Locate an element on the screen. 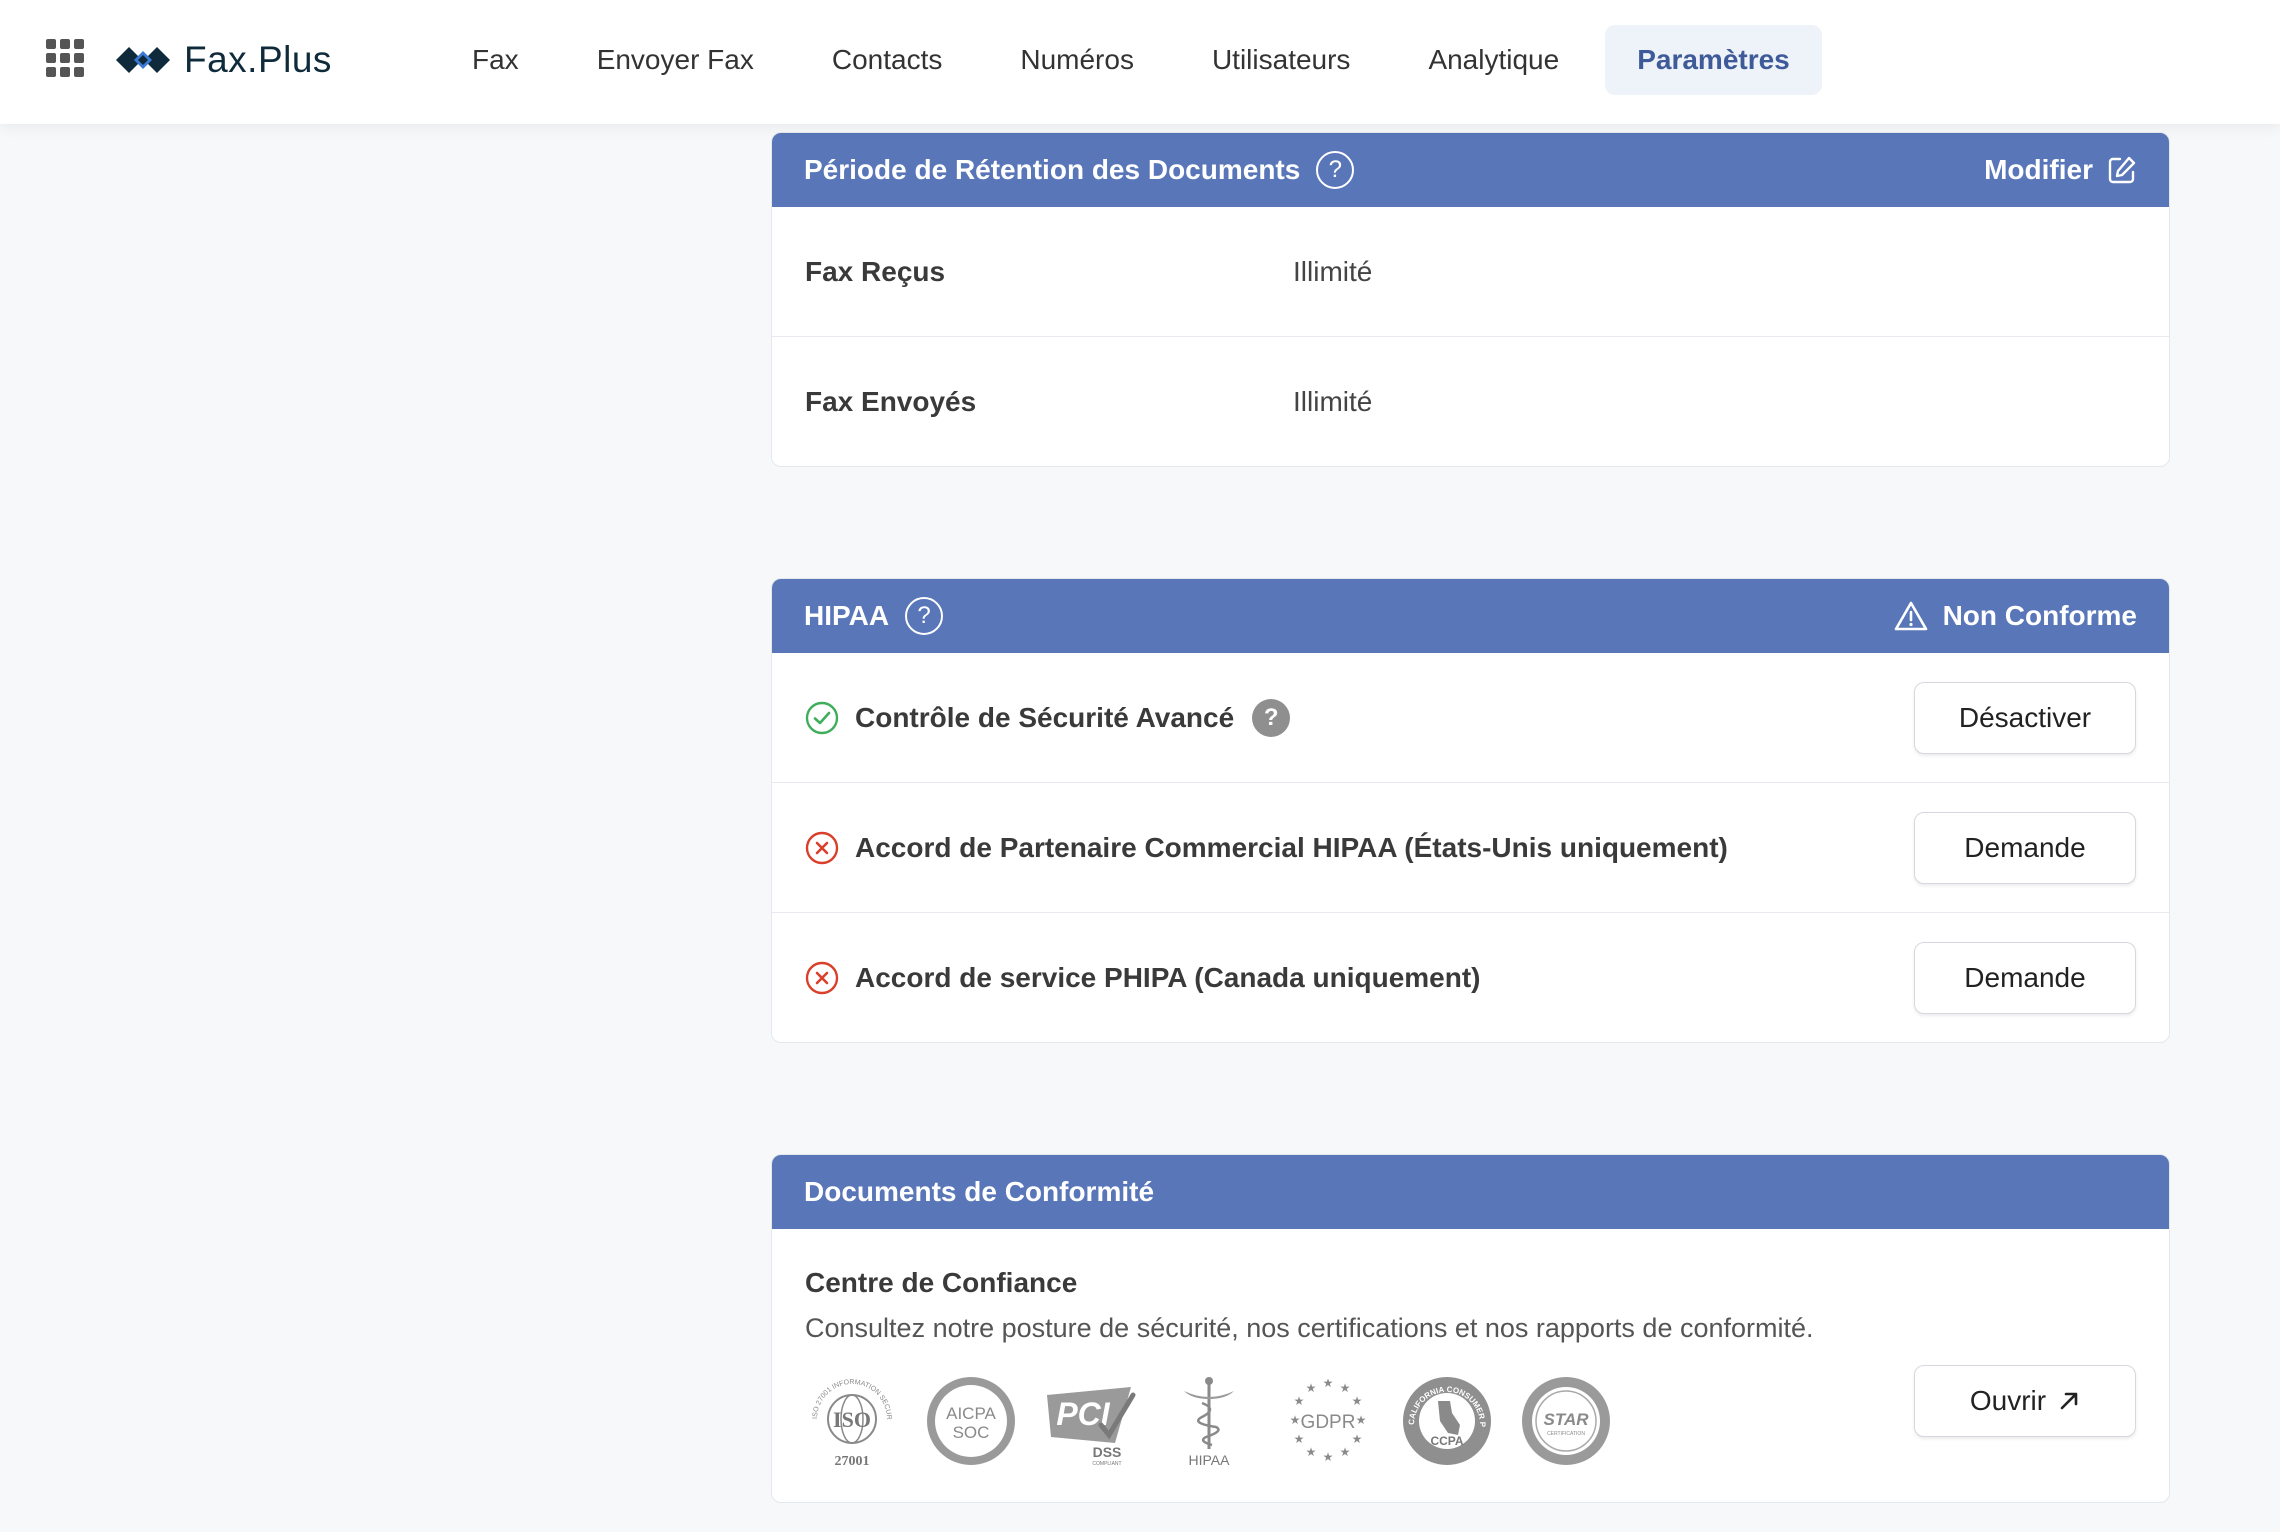 The width and height of the screenshot is (2280, 1532). row-label: Fax Envoyés is located at coordinates (891, 401).